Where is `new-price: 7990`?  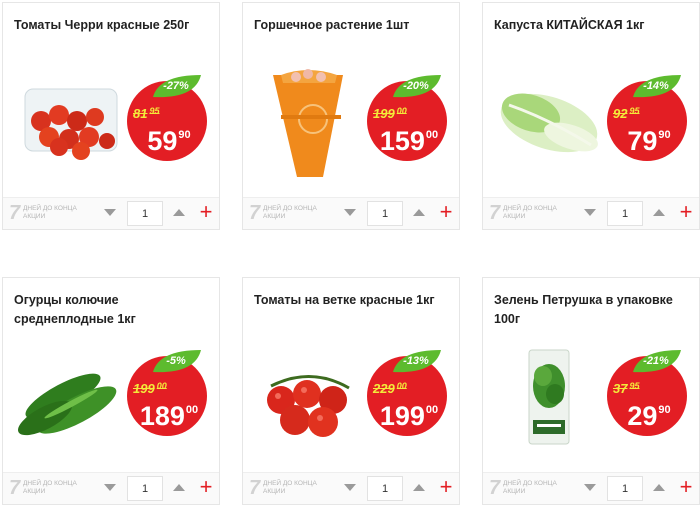 new-price: 7990 is located at coordinates (649, 141).